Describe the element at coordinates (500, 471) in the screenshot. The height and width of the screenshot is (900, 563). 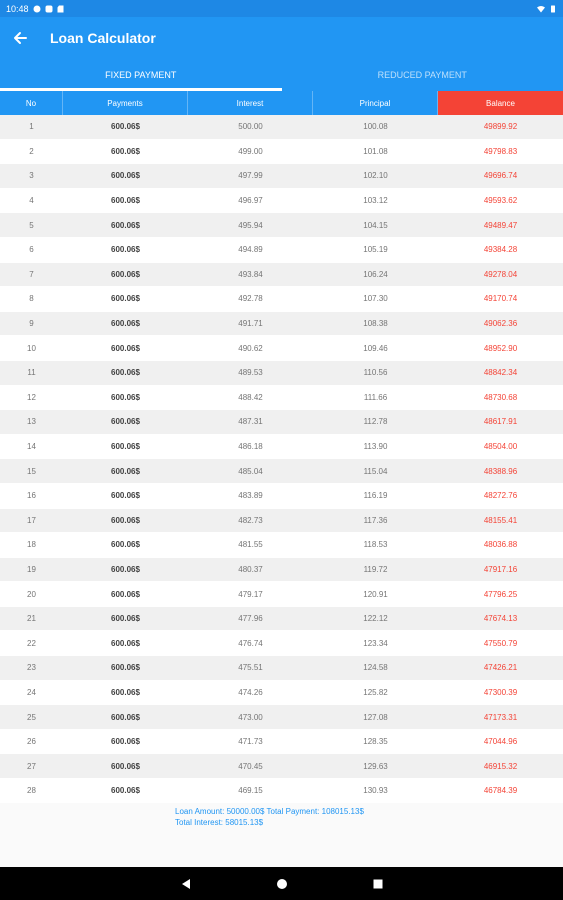
I see `cell-balance: 48388.96` at that location.